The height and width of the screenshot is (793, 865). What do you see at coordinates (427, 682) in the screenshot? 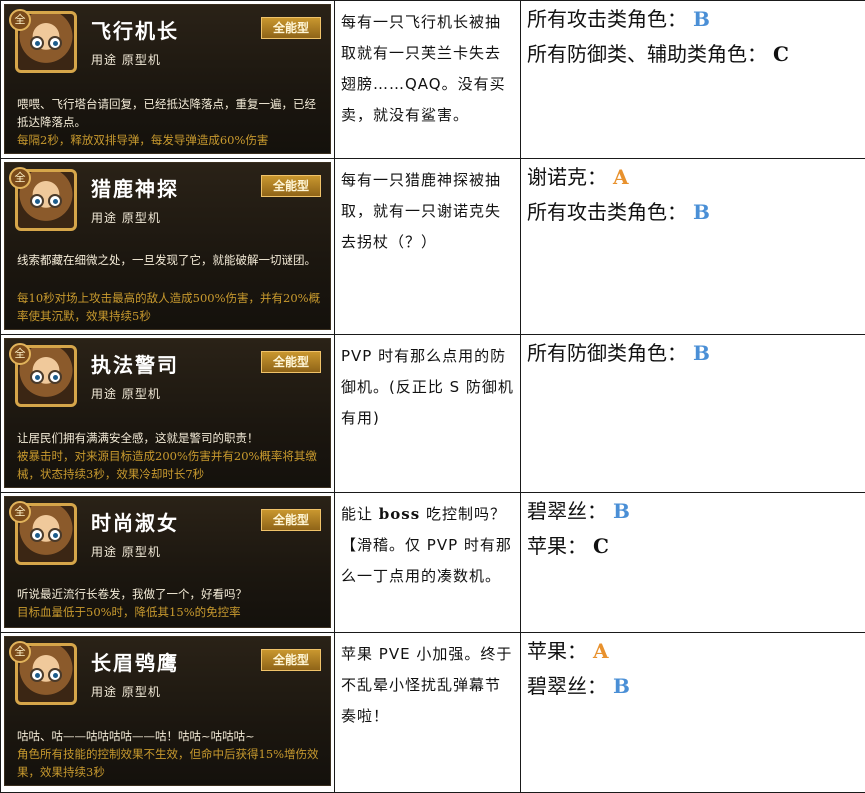
I see `note-text: 苹果 PVE 小加强。终于不乱晕小怪扰乱弹幕节奏啦！` at bounding box center [427, 682].